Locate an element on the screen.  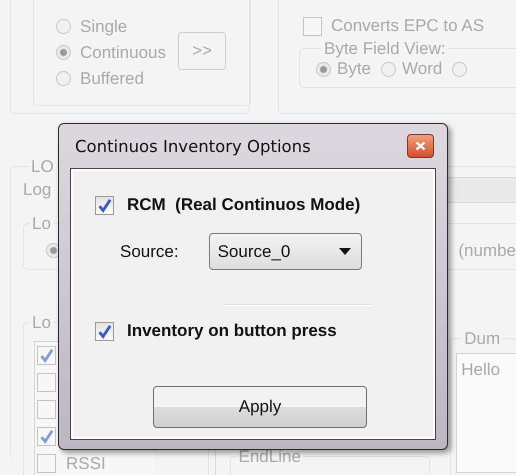
caret-icon is located at coordinates (344, 251).